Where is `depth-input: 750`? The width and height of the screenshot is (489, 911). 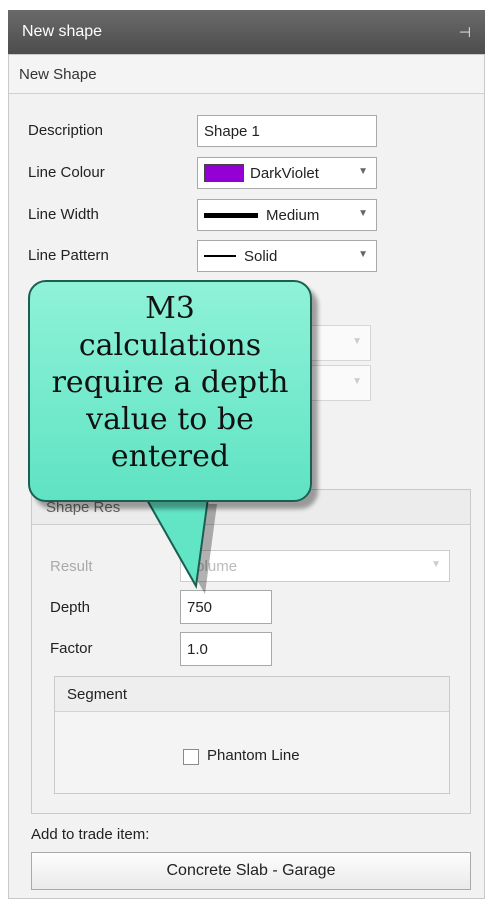
depth-input: 750 is located at coordinates (226, 607).